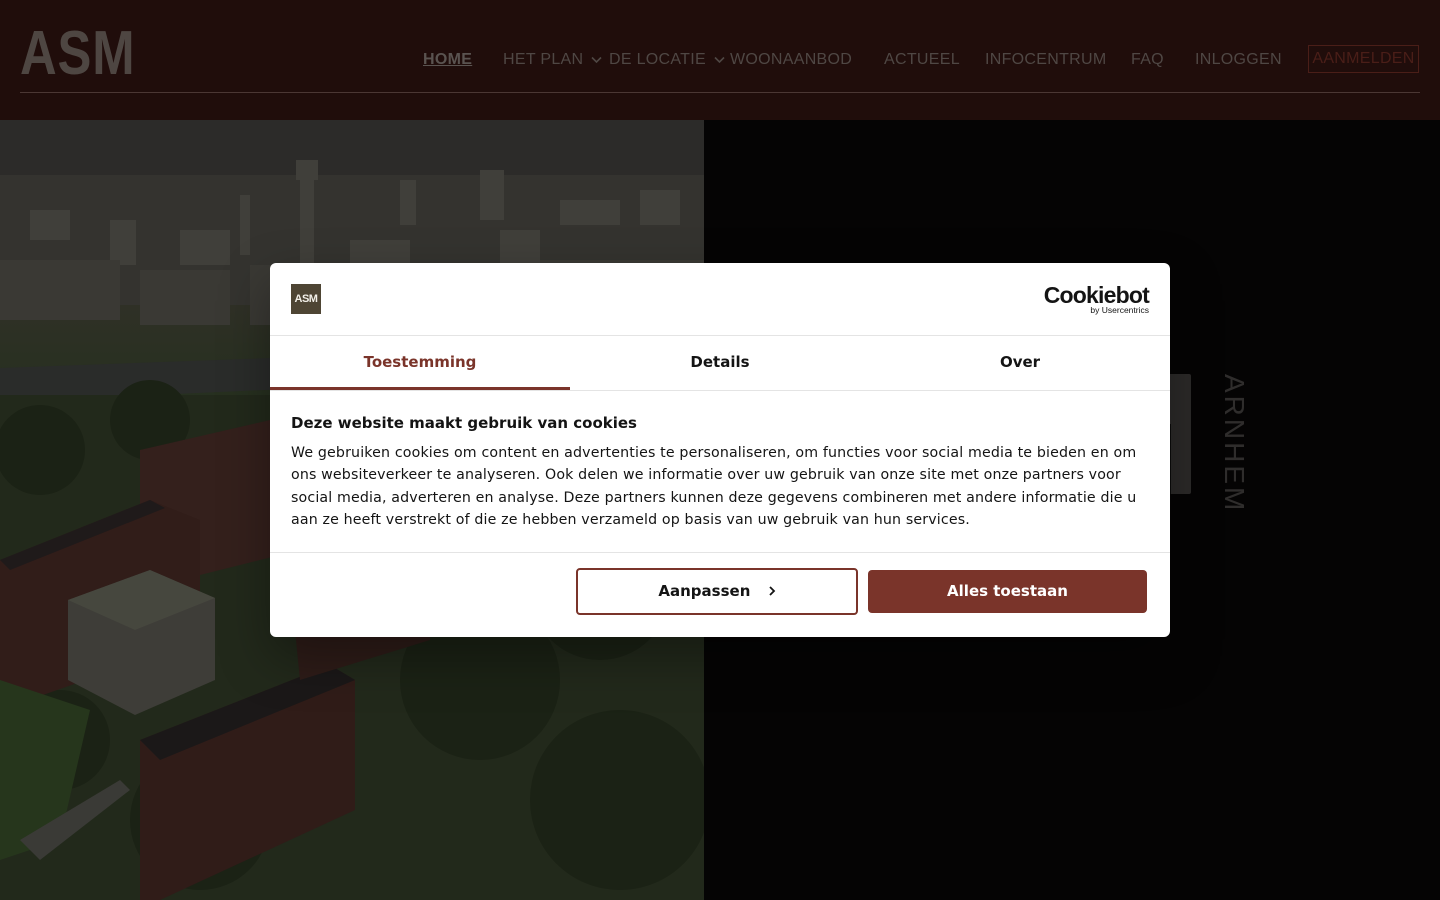 Image resolution: width=1440 pixels, height=900 pixels. I want to click on brand-logo: ASM, so click(306, 299).